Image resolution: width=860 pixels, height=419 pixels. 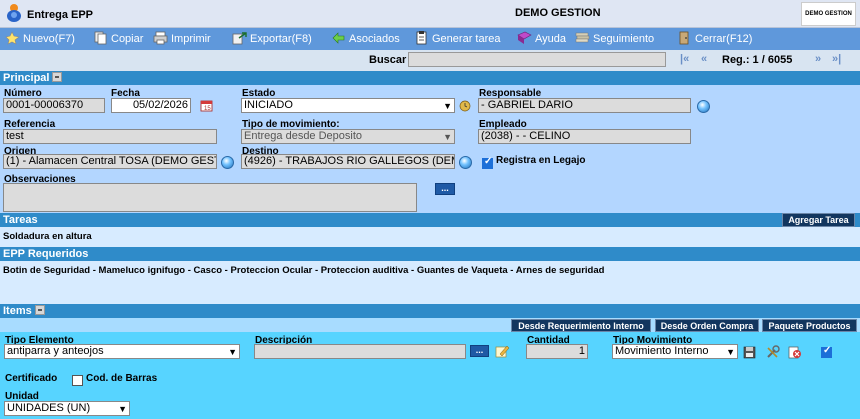 What do you see at coordinates (338, 38) in the screenshot?
I see `linked-arrows-icon` at bounding box center [338, 38].